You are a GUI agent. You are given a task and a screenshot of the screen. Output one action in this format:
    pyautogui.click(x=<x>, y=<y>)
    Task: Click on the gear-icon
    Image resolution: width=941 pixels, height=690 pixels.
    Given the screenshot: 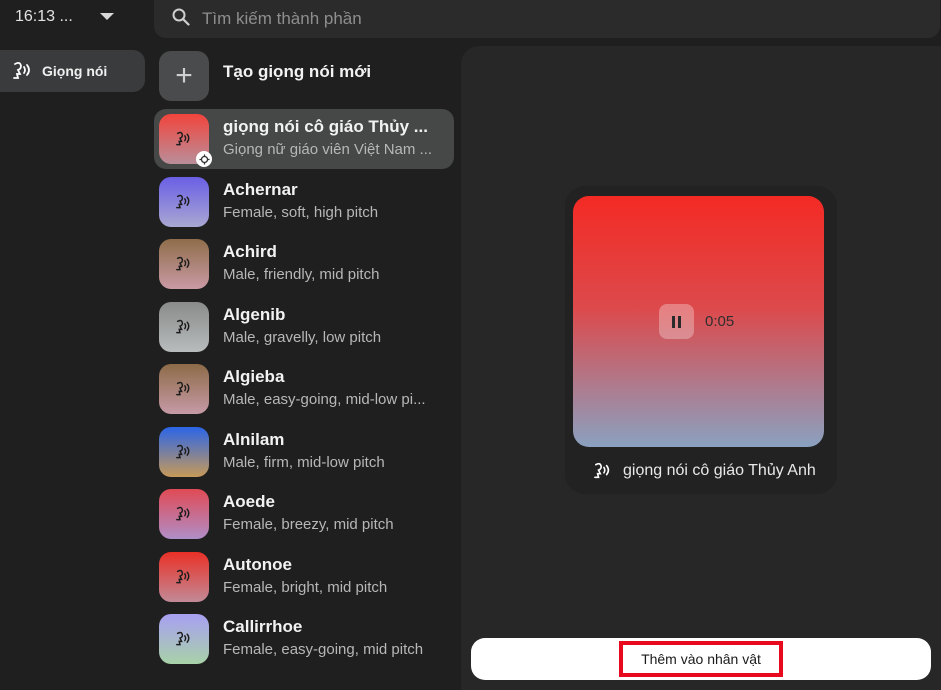 What is the action you would take?
    pyautogui.click(x=204, y=159)
    